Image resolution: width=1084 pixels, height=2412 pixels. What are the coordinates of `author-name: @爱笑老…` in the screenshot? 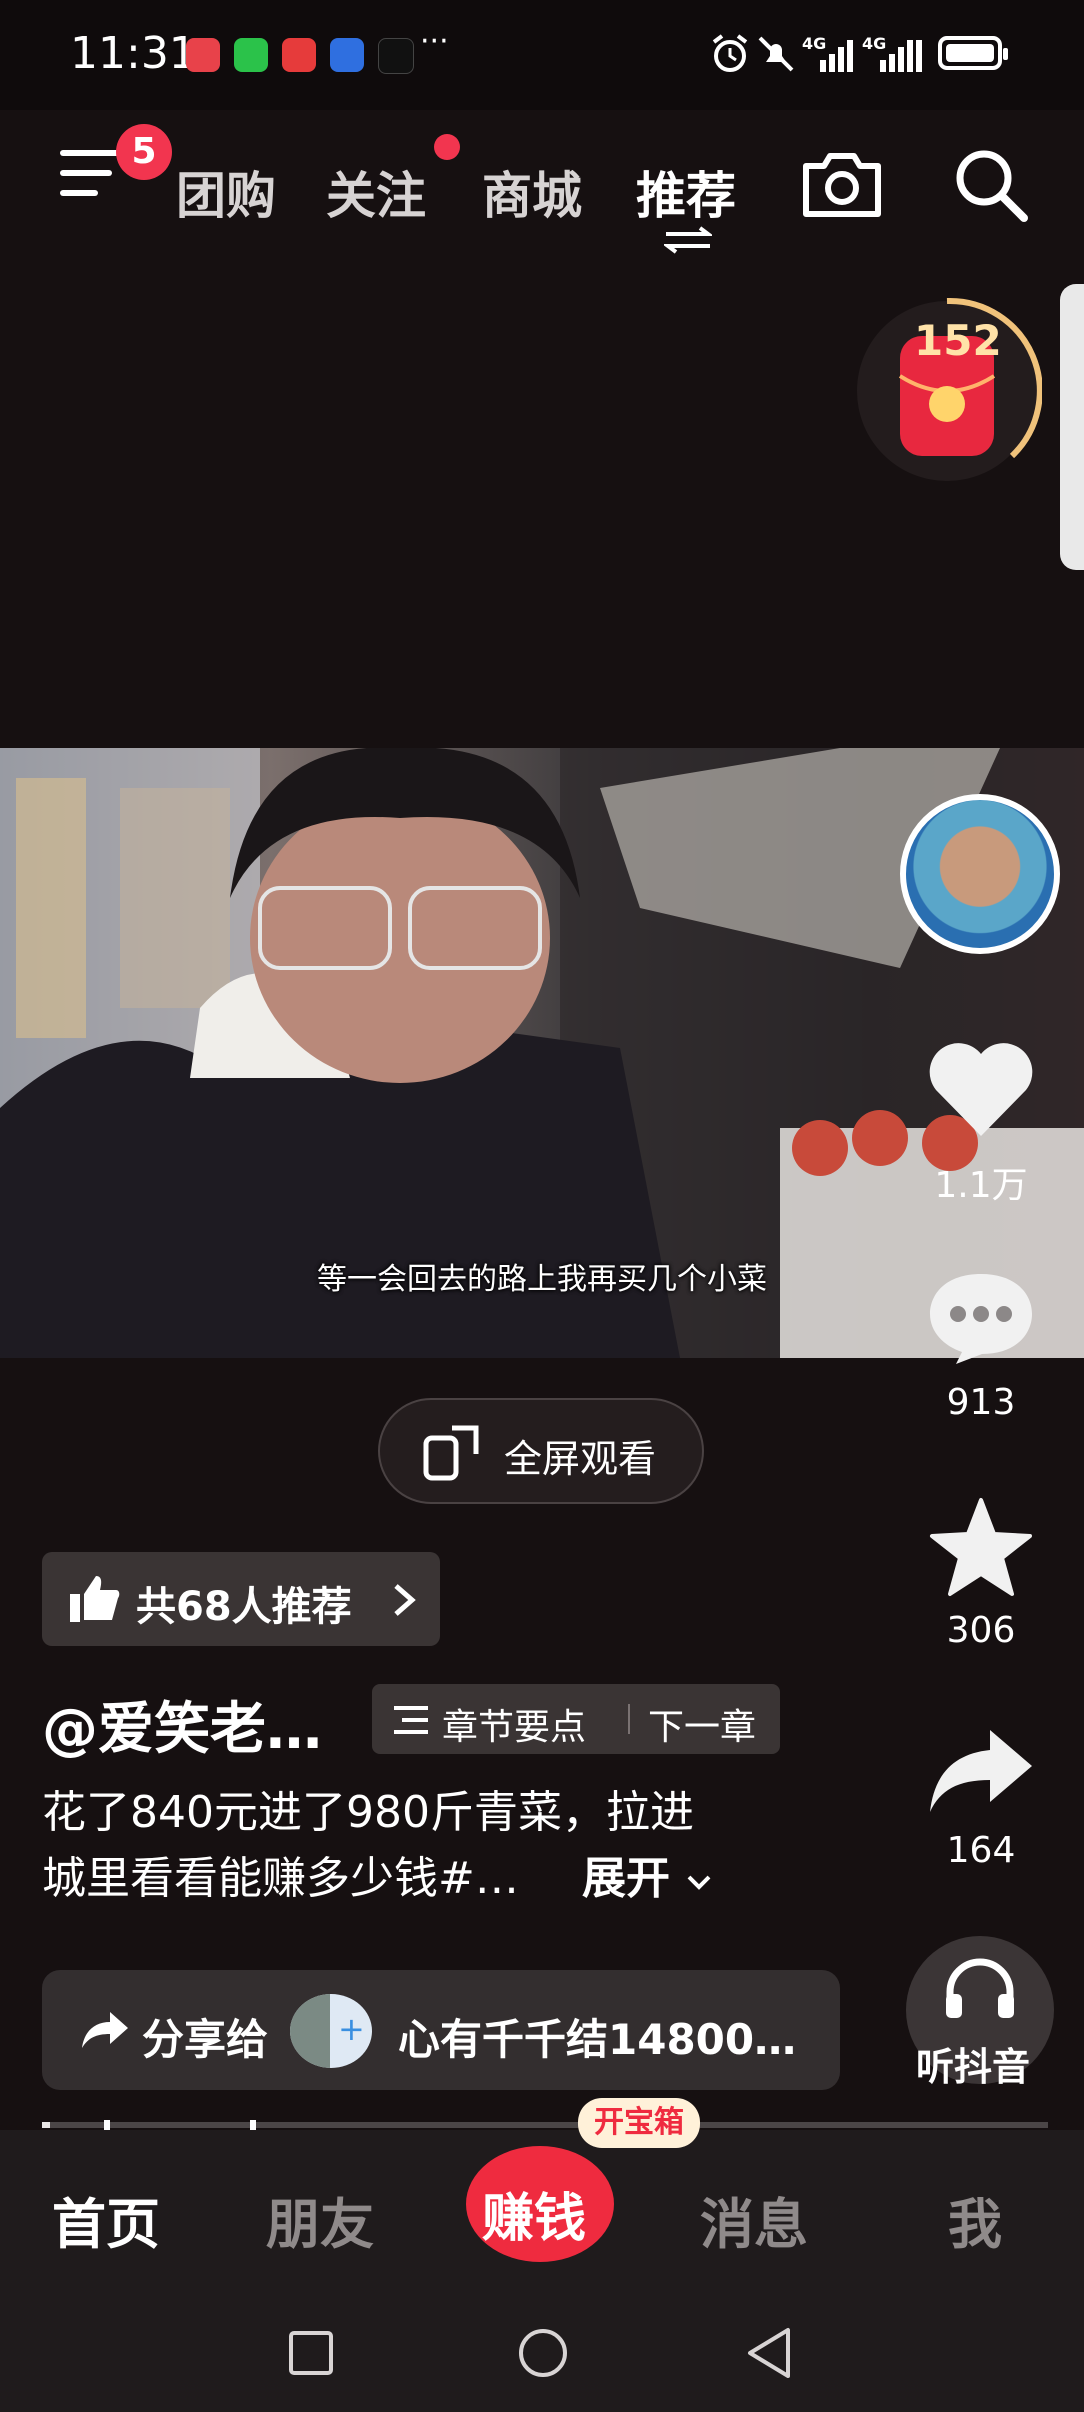 It's located at (182, 1724).